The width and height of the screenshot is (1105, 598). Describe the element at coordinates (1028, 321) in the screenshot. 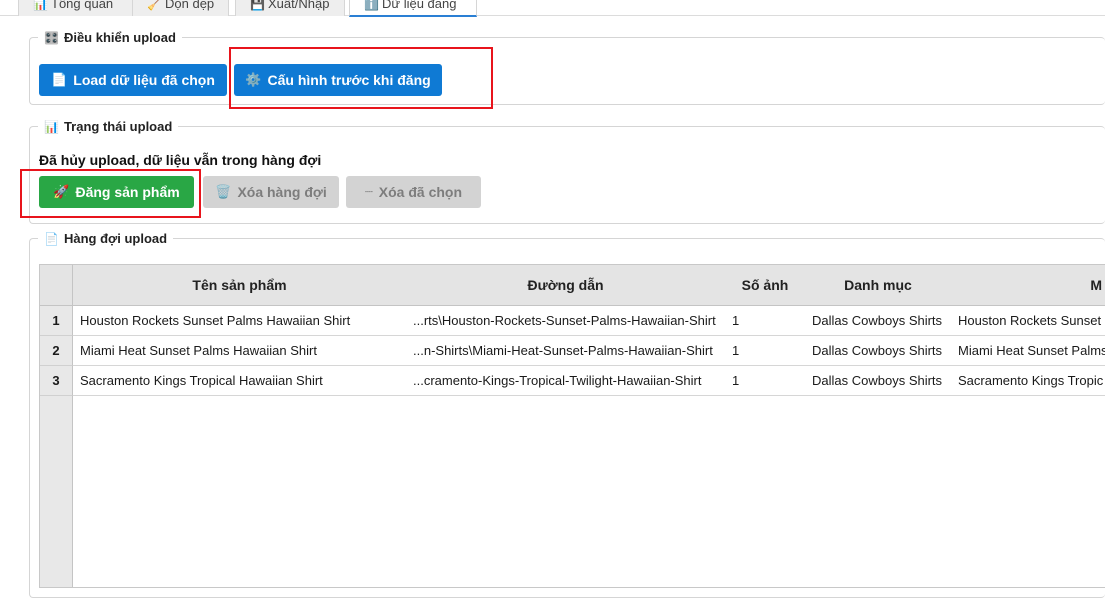

I see `table-cell-description: Houston Rockets Sunset` at that location.